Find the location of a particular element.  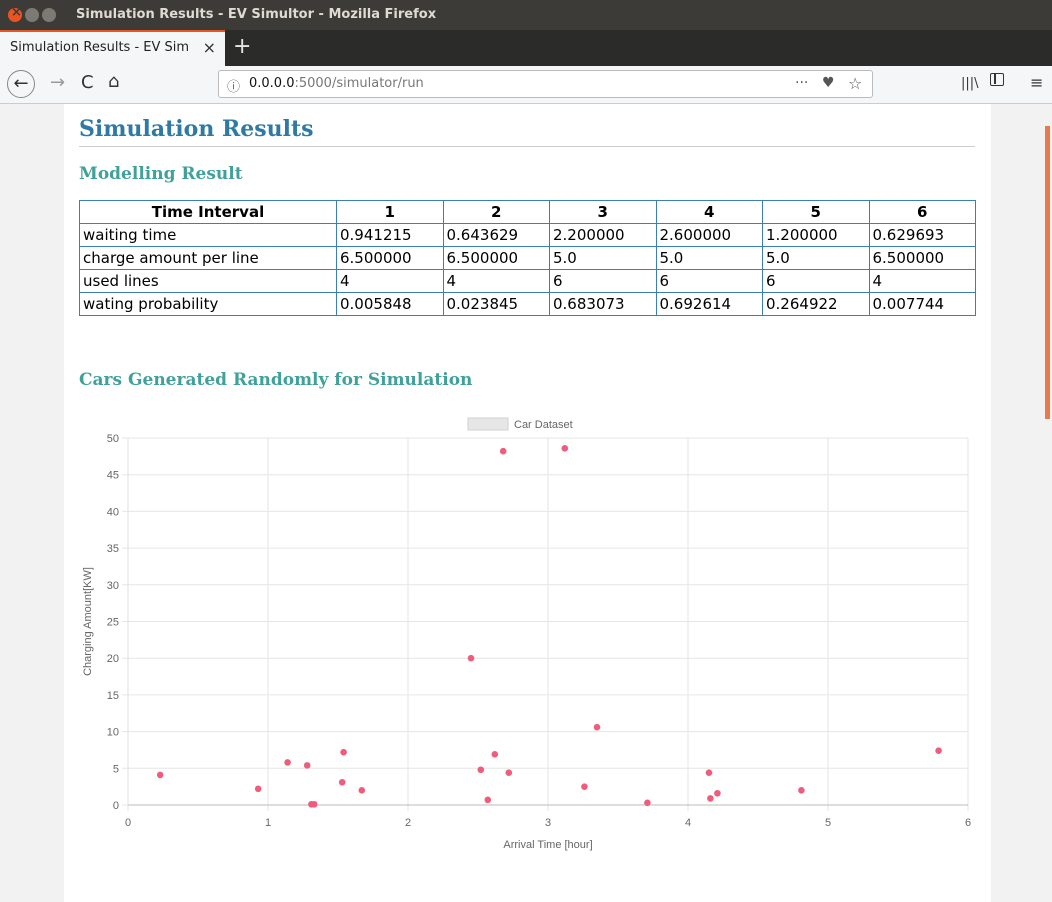

window-minimize-button is located at coordinates (32, 15).